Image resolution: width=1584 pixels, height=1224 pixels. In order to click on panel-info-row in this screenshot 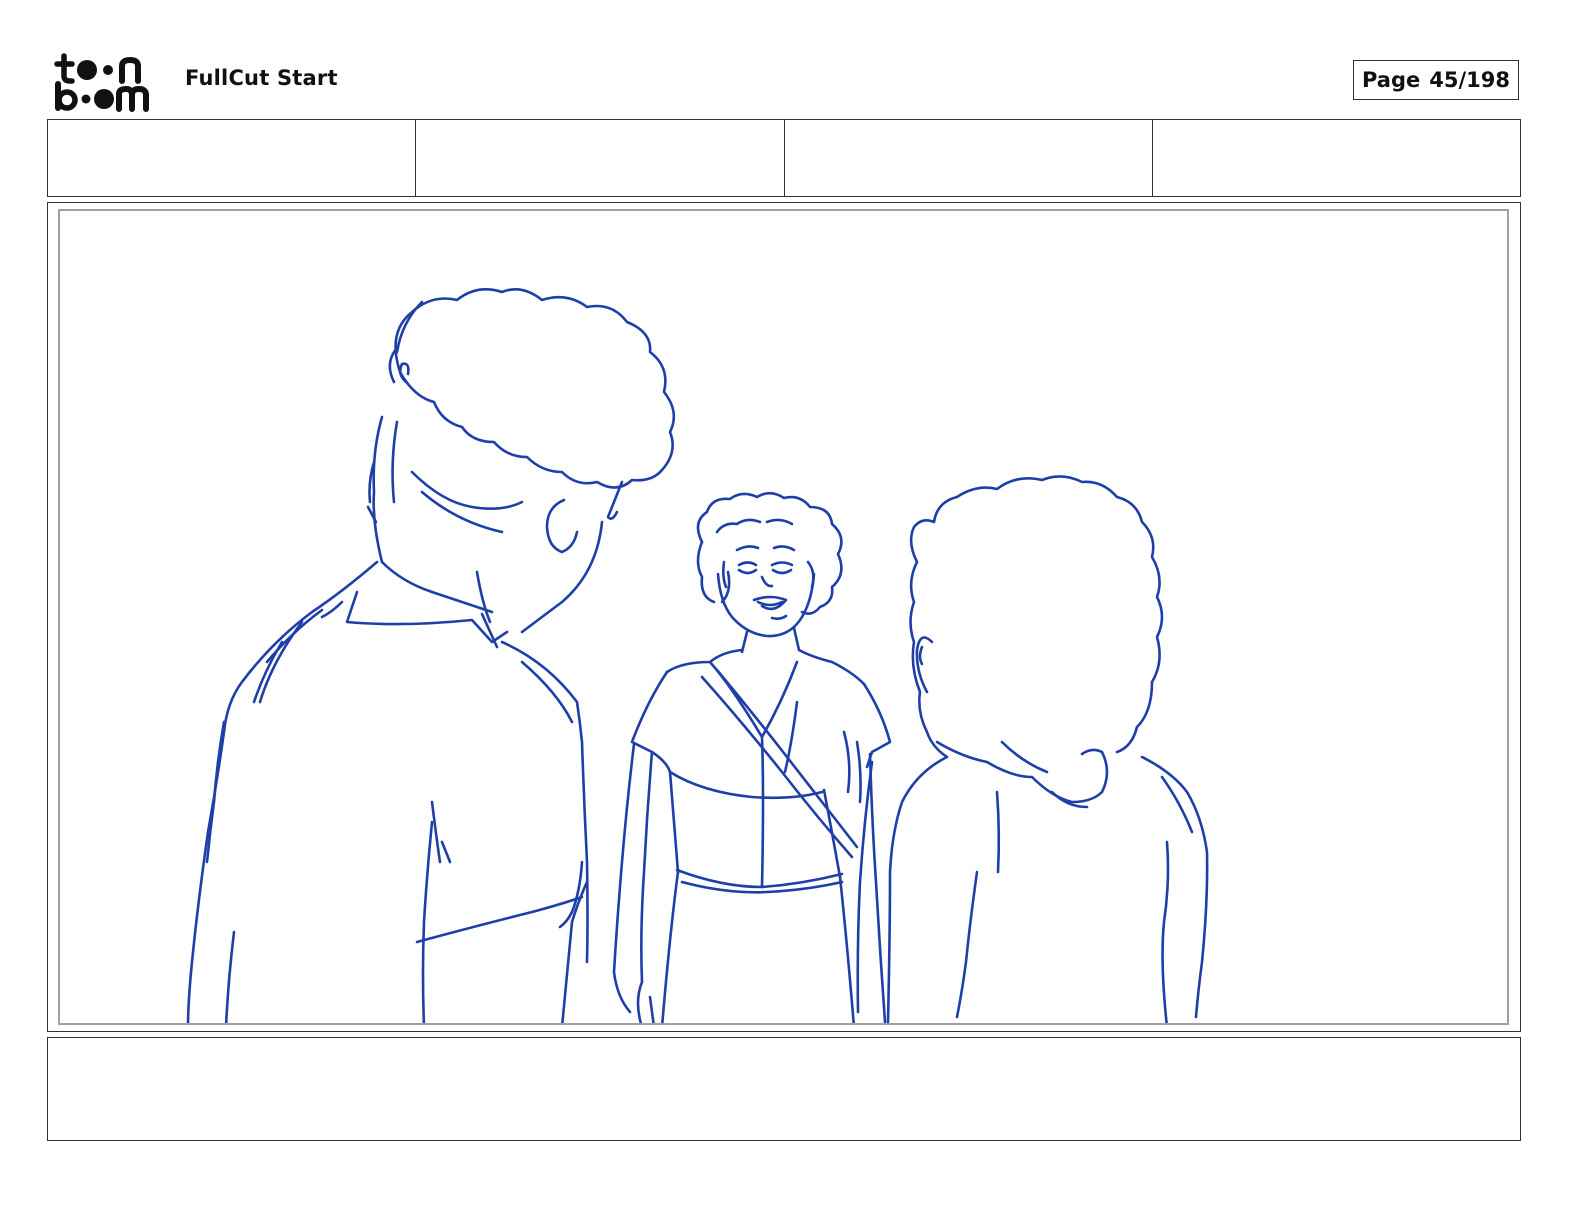, I will do `click(784, 158)`.